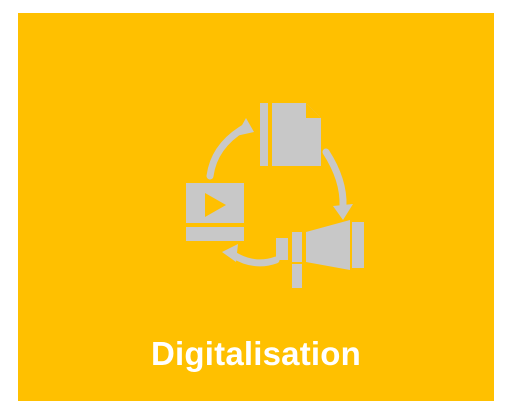 The width and height of the screenshot is (513, 418). Describe the element at coordinates (256, 353) in the screenshot. I see `tile-label: Digitalisation` at that location.